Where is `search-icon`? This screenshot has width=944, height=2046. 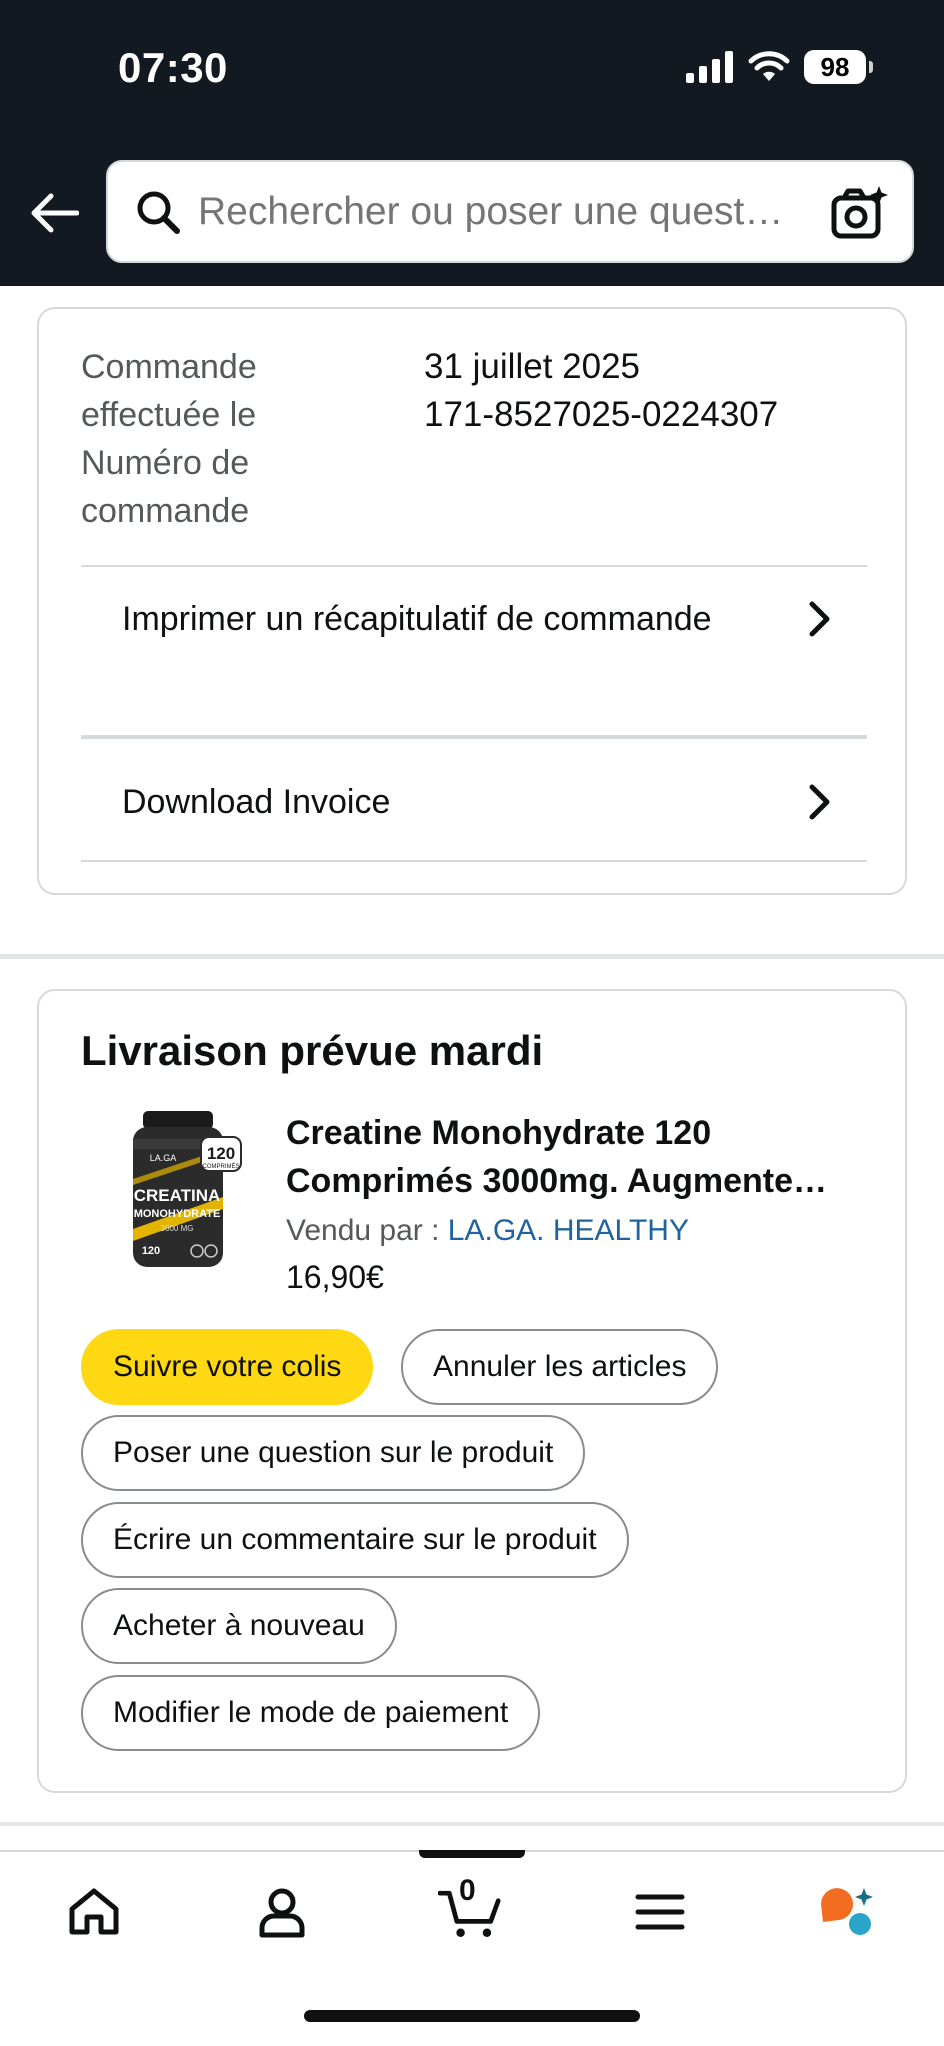
search-icon is located at coordinates (158, 212).